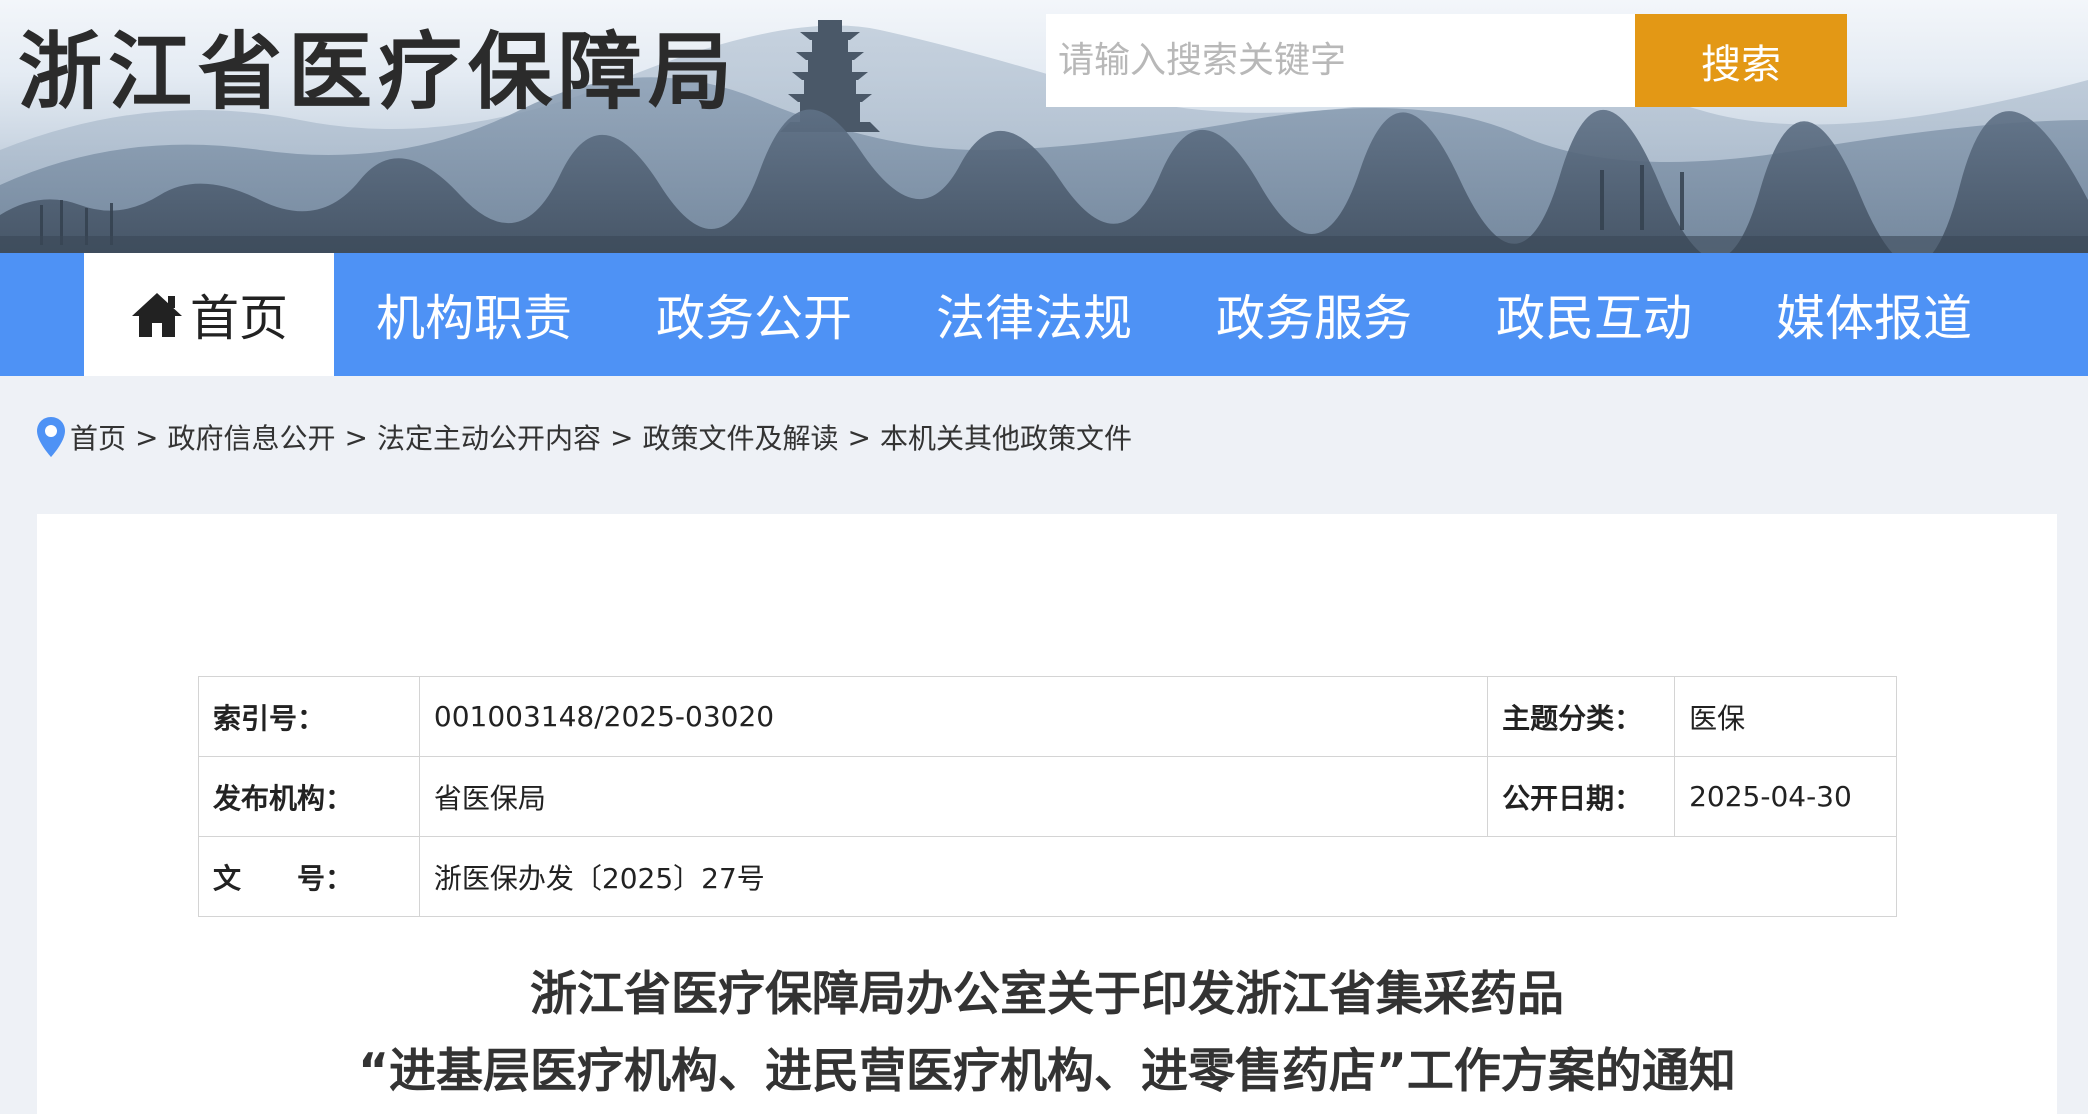  I want to click on document-title-line: 浙江省医疗保障局办公室关于印发浙江省集采药品, so click(1047, 994).